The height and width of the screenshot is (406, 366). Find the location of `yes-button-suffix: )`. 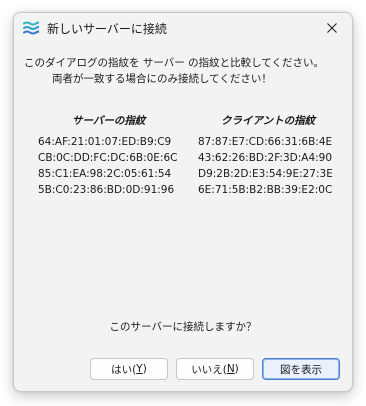

yes-button-suffix: ) is located at coordinates (144, 369).